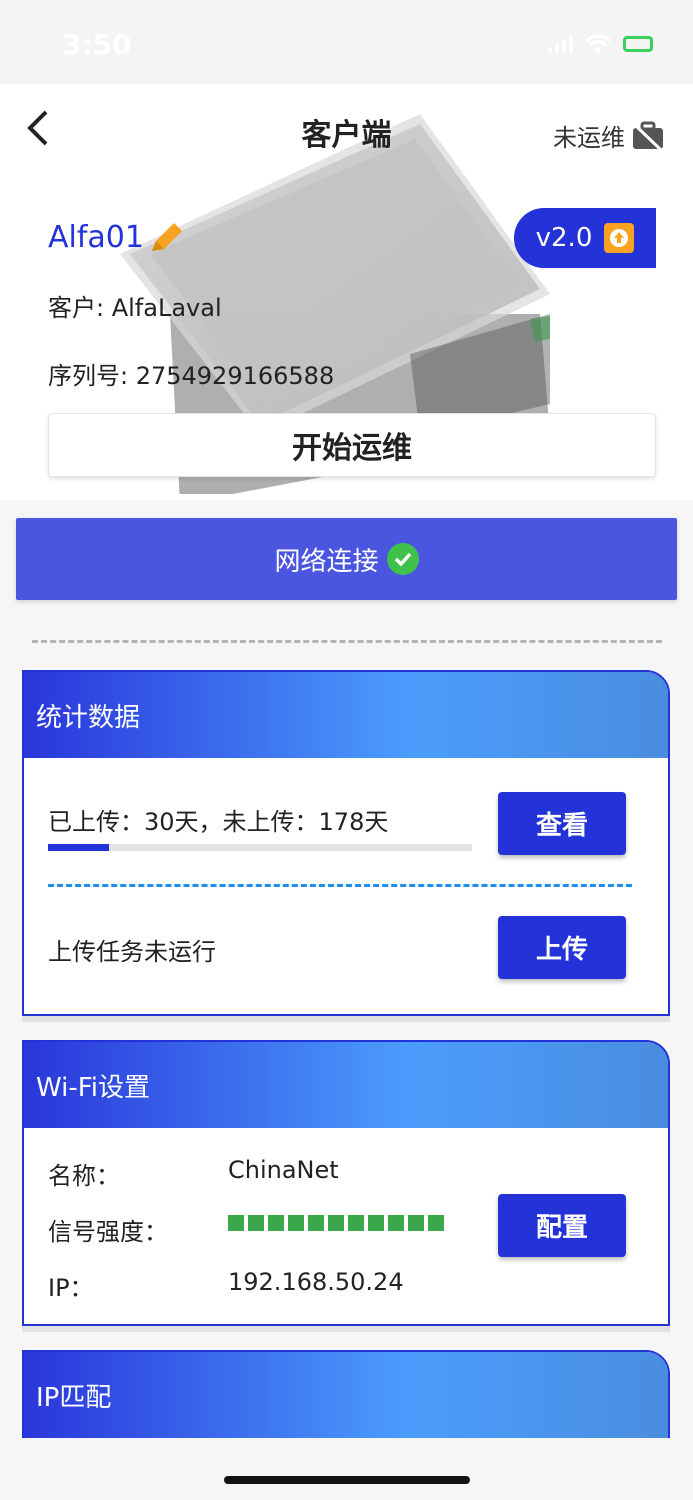 The width and height of the screenshot is (693, 1500). Describe the element at coordinates (346, 715) in the screenshot. I see `stats-card-title: 统计数据` at that location.